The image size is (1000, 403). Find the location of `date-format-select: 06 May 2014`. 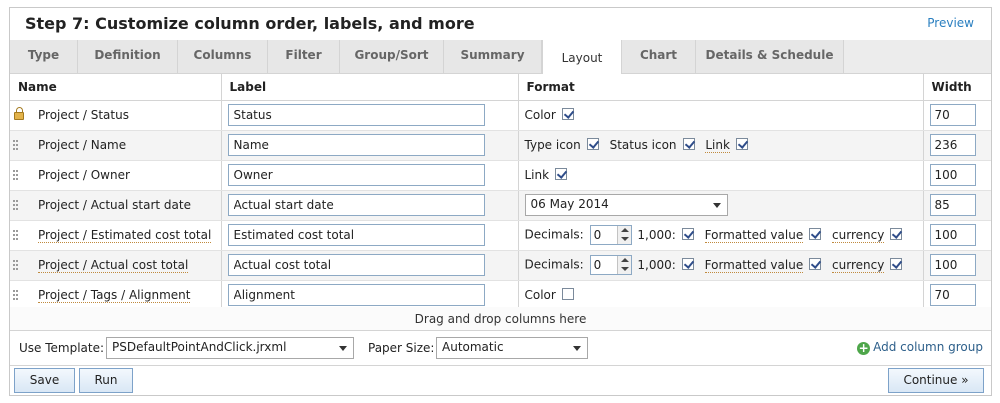

date-format-select: 06 May 2014 is located at coordinates (626, 205).